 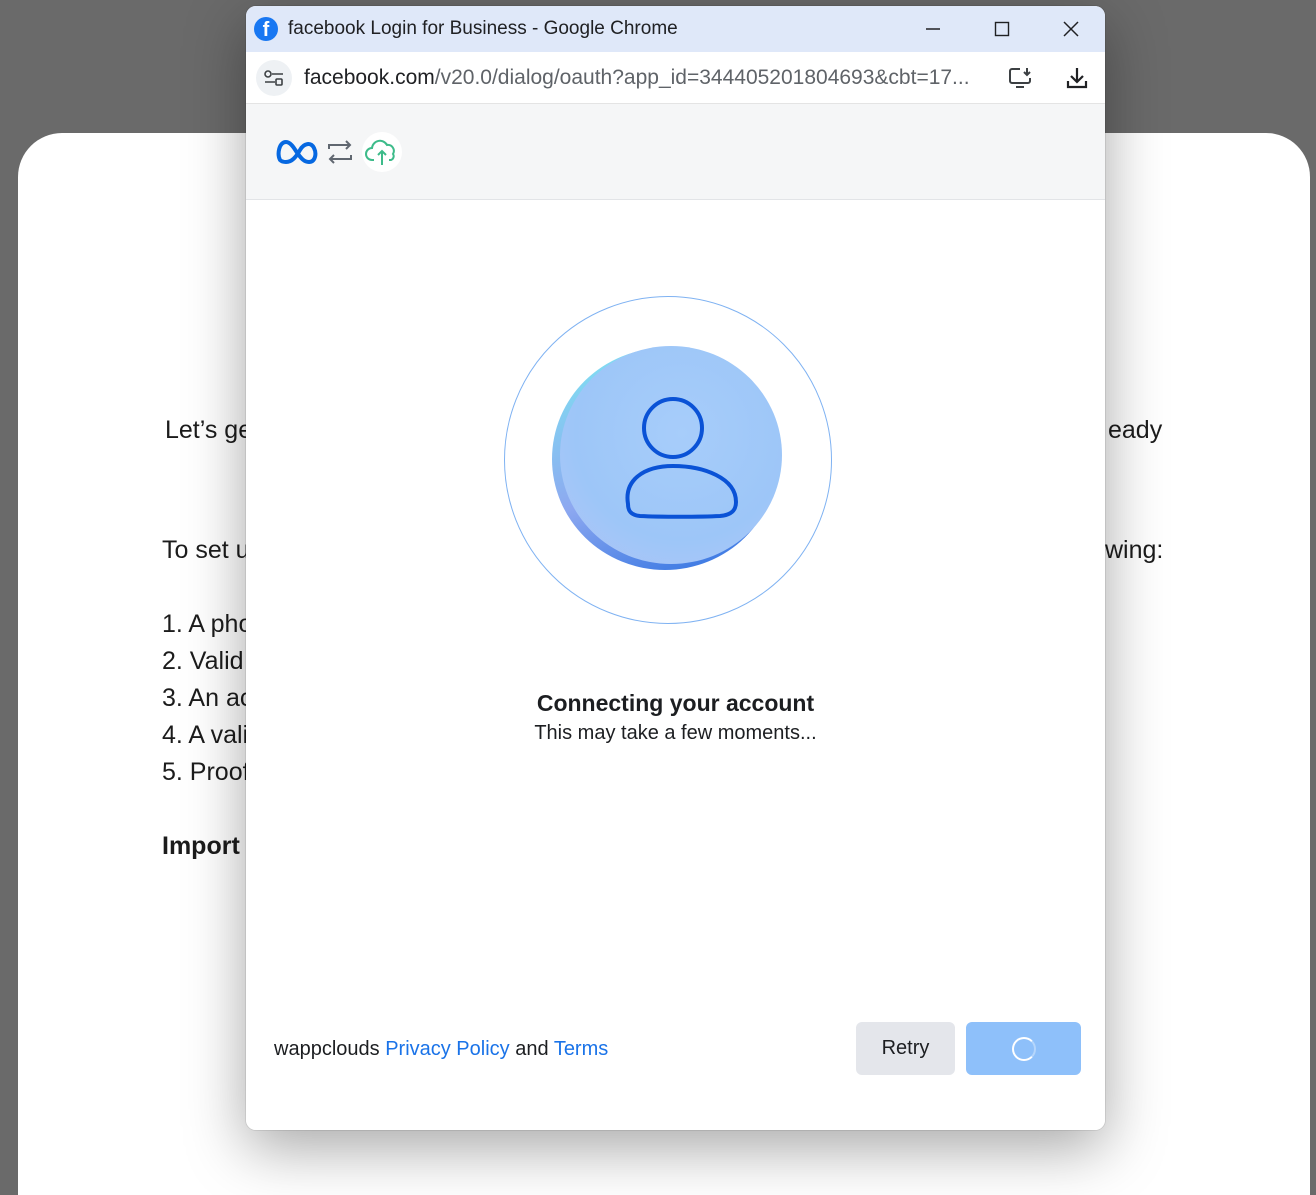 I want to click on background-list-item: 2. Valid, so click(x=203, y=661).